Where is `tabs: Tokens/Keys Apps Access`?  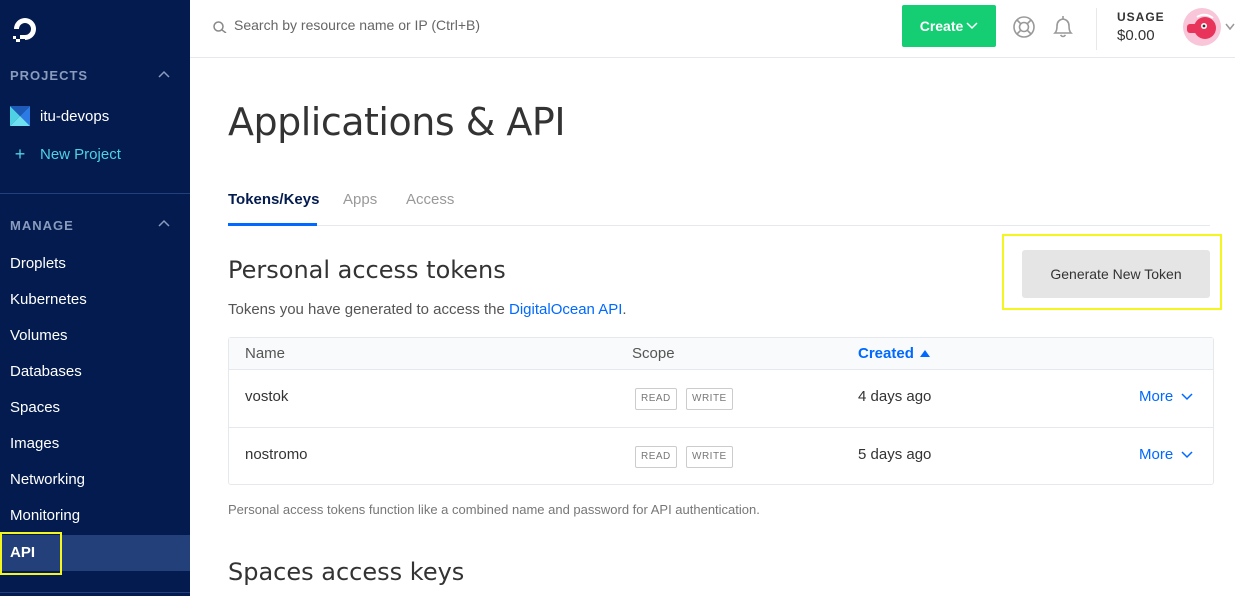
tabs: Tokens/Keys Apps Access is located at coordinates (719, 206).